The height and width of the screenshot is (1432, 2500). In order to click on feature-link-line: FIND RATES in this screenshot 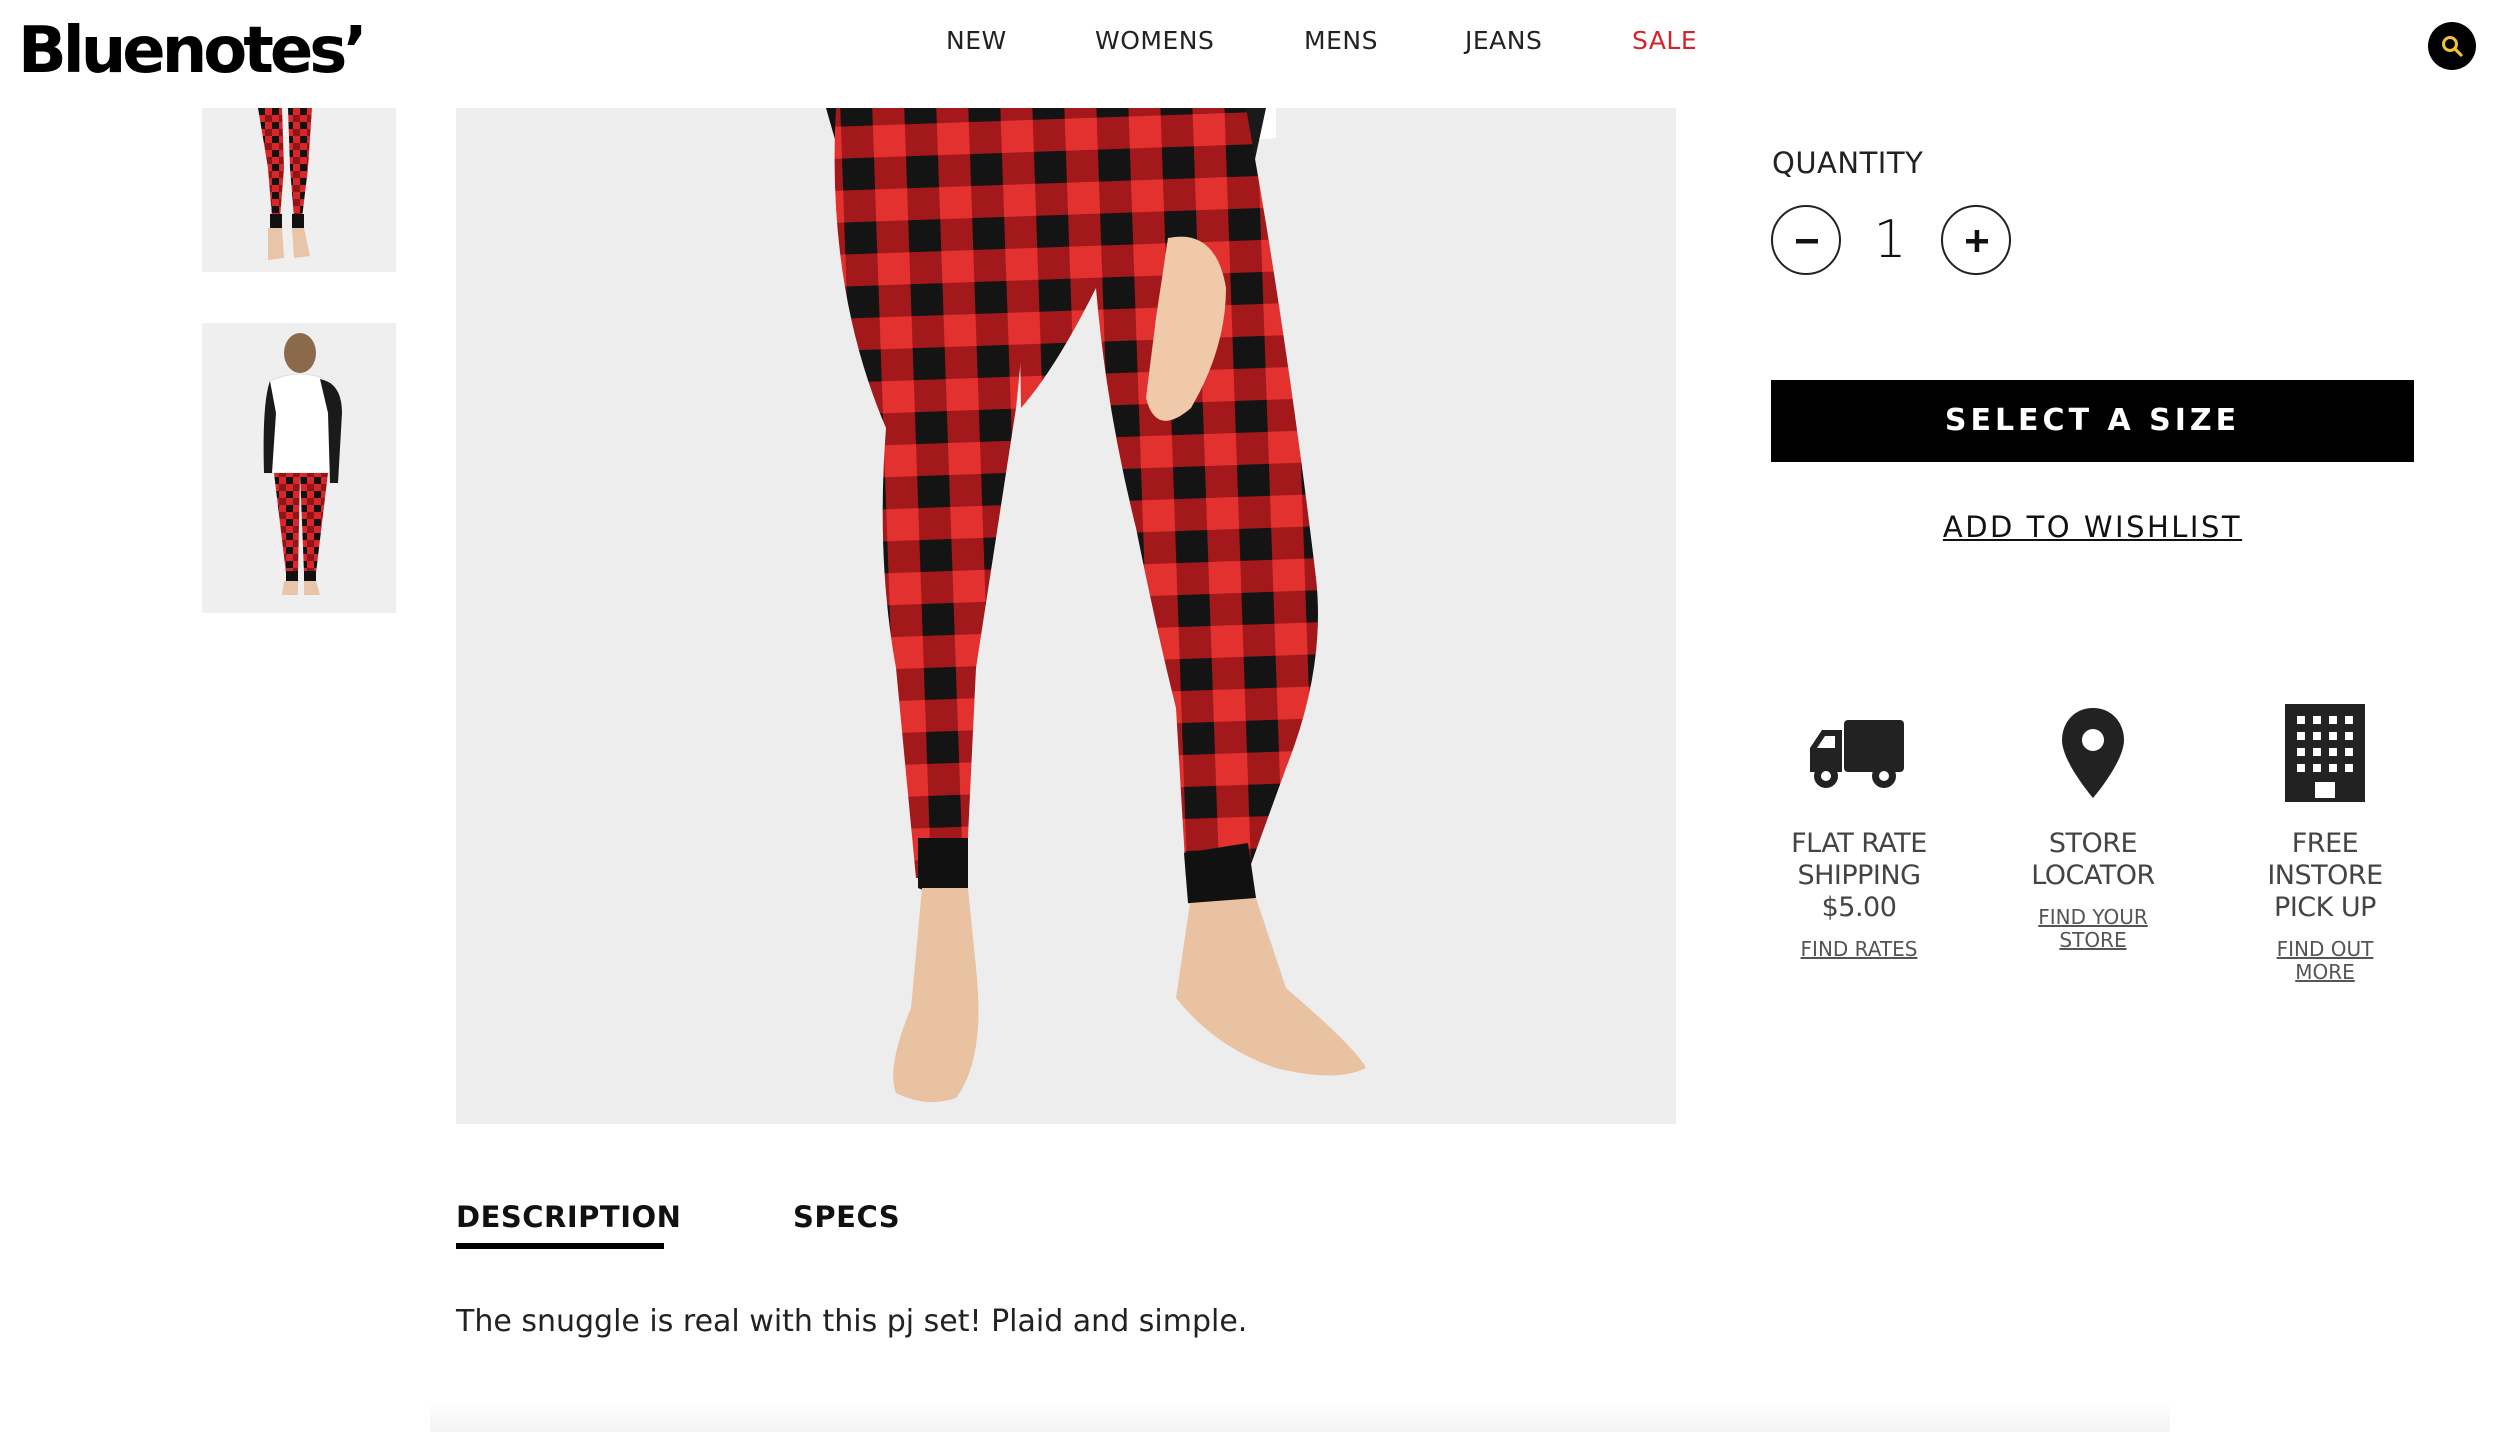, I will do `click(1859, 949)`.